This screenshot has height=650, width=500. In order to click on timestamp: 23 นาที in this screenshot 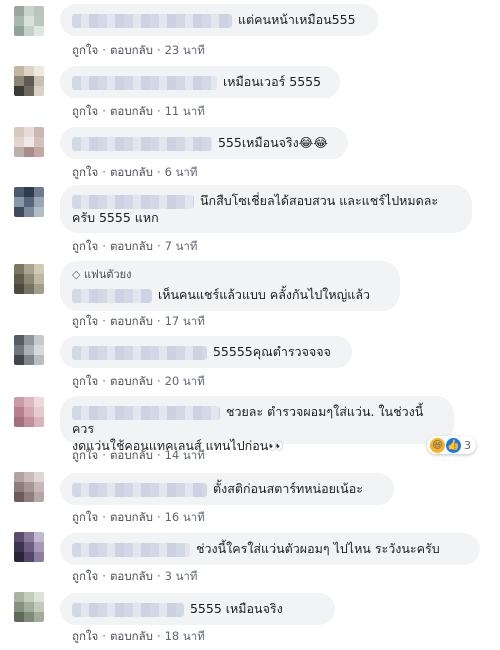, I will do `click(185, 50)`.